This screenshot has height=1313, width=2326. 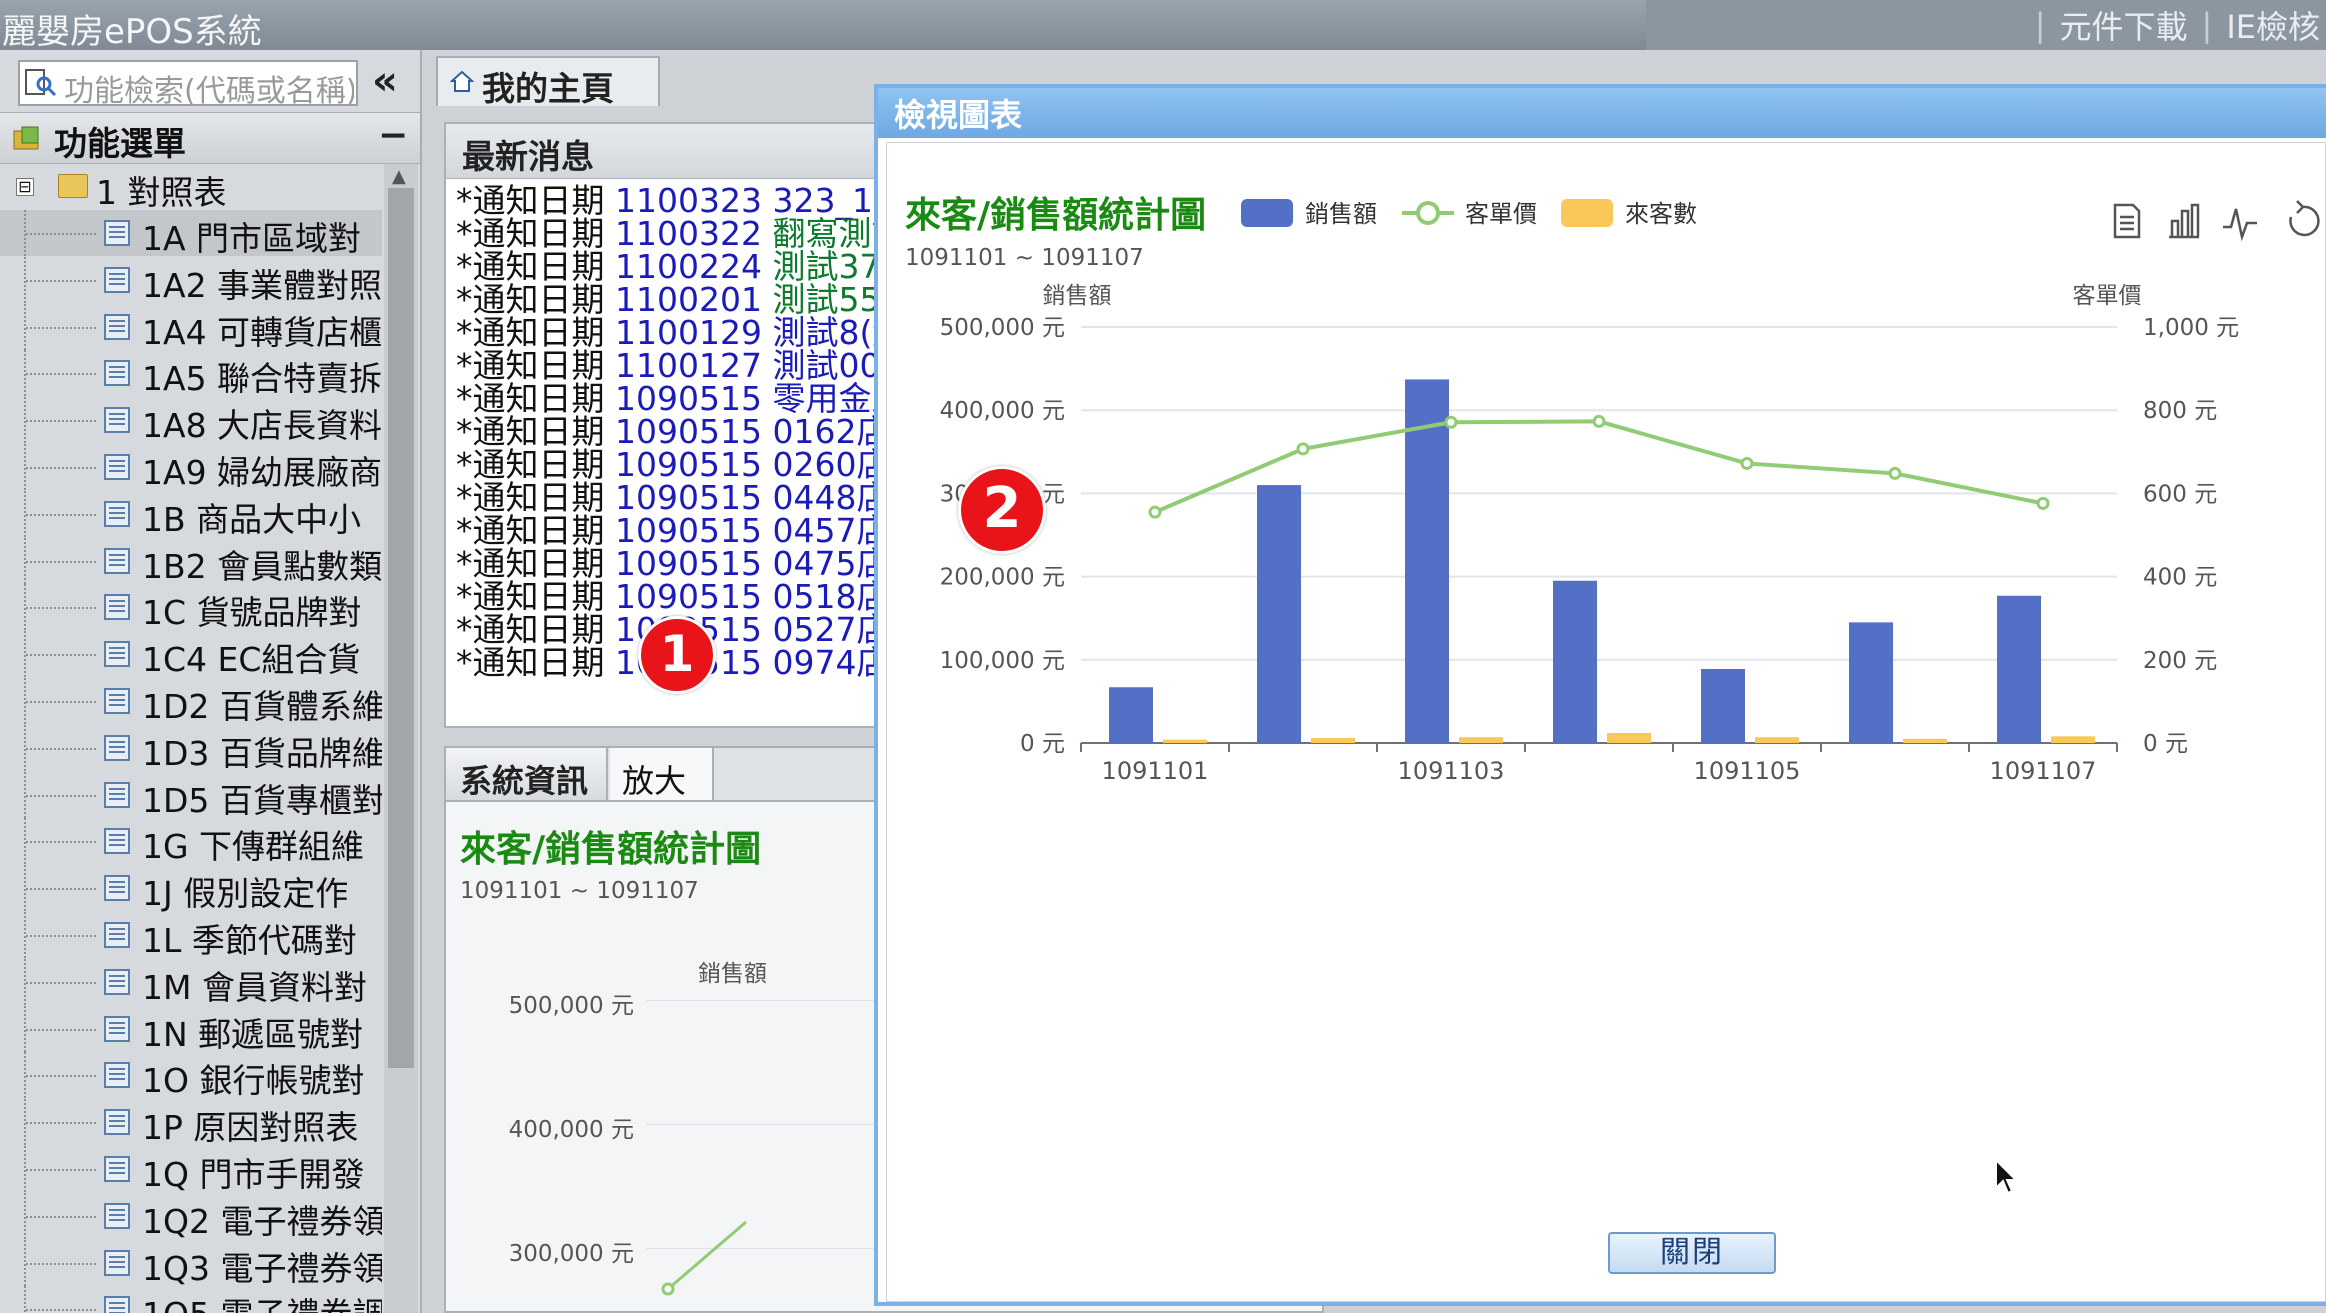 What do you see at coordinates (2240, 225) in the screenshot?
I see `line-chart-icon` at bounding box center [2240, 225].